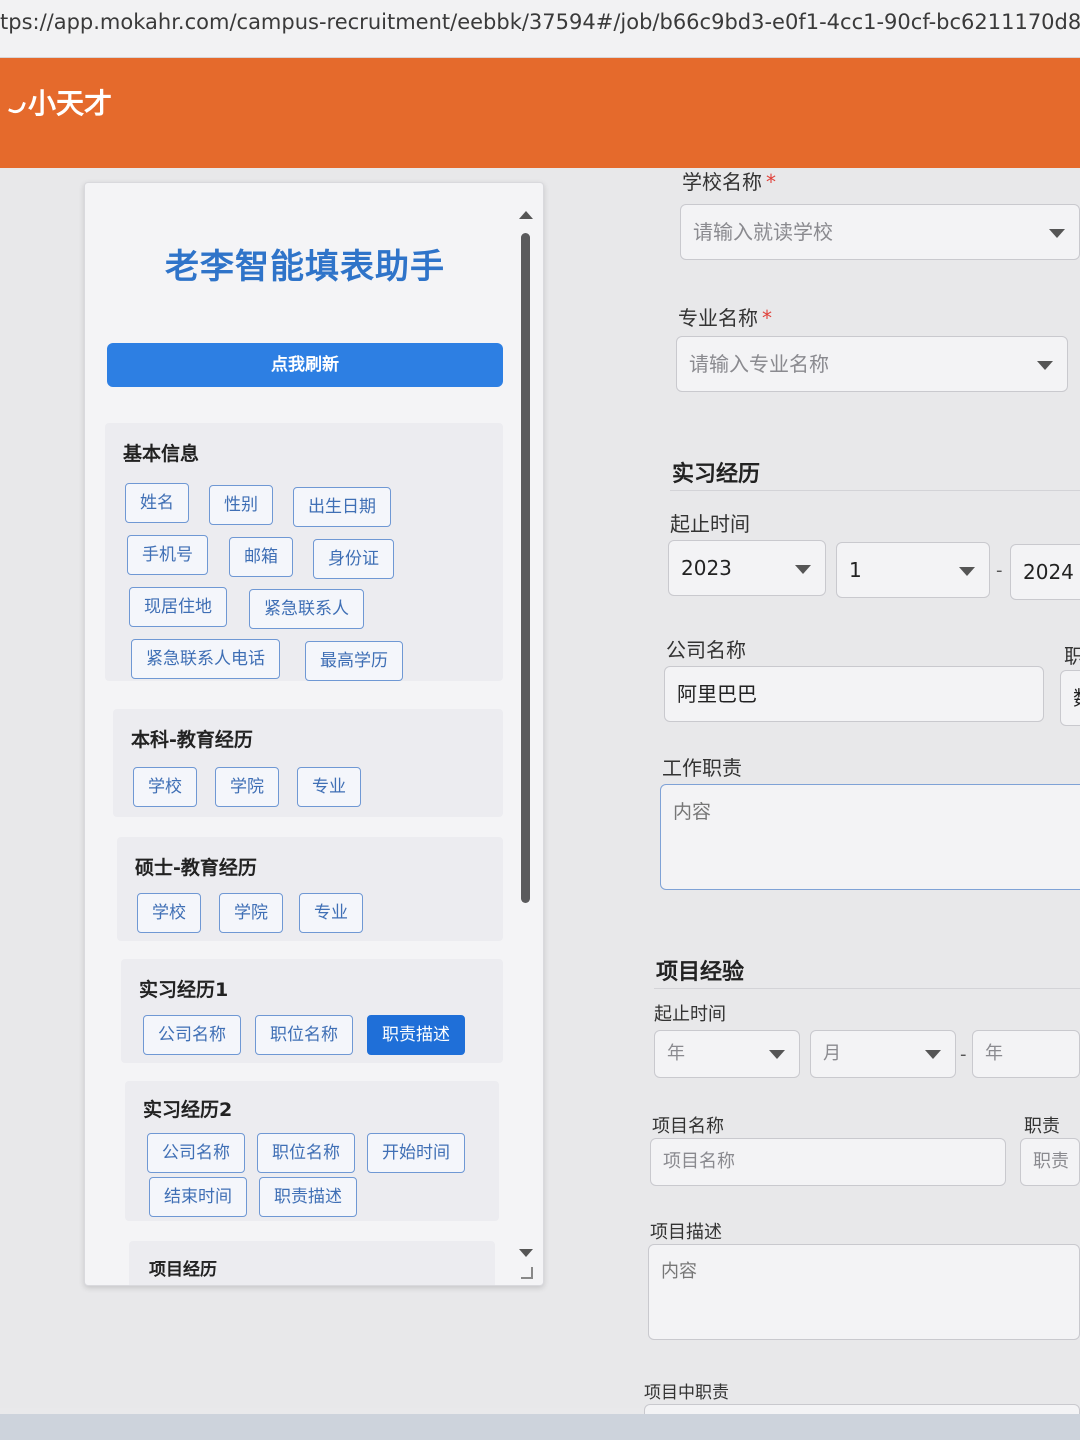 The image size is (1080, 1440). I want to click on chip-intern1-duty: 职责描述, so click(416, 1035).